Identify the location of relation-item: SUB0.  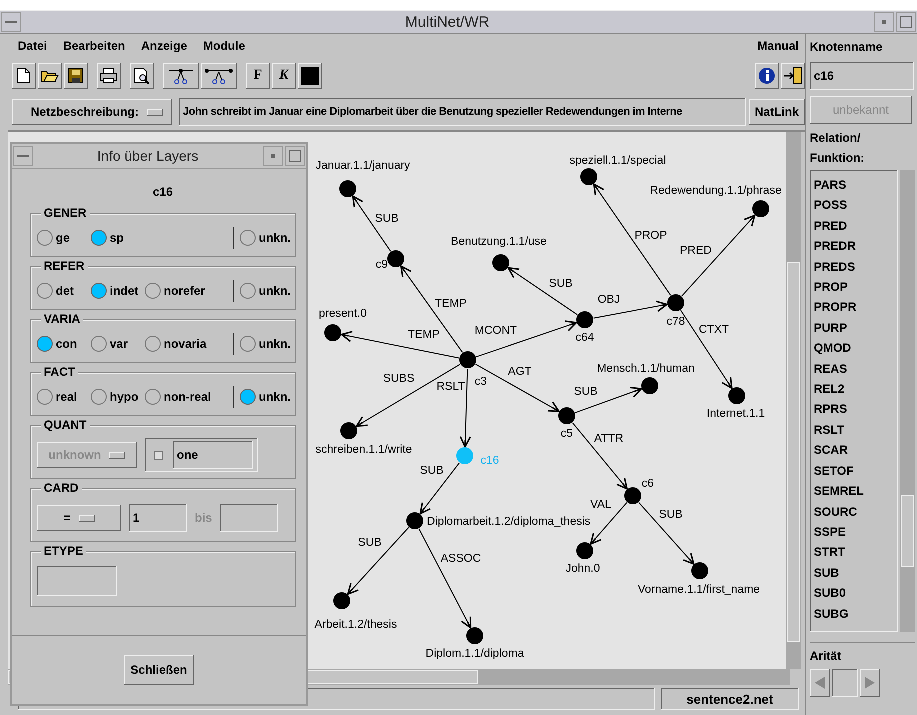
(854, 593).